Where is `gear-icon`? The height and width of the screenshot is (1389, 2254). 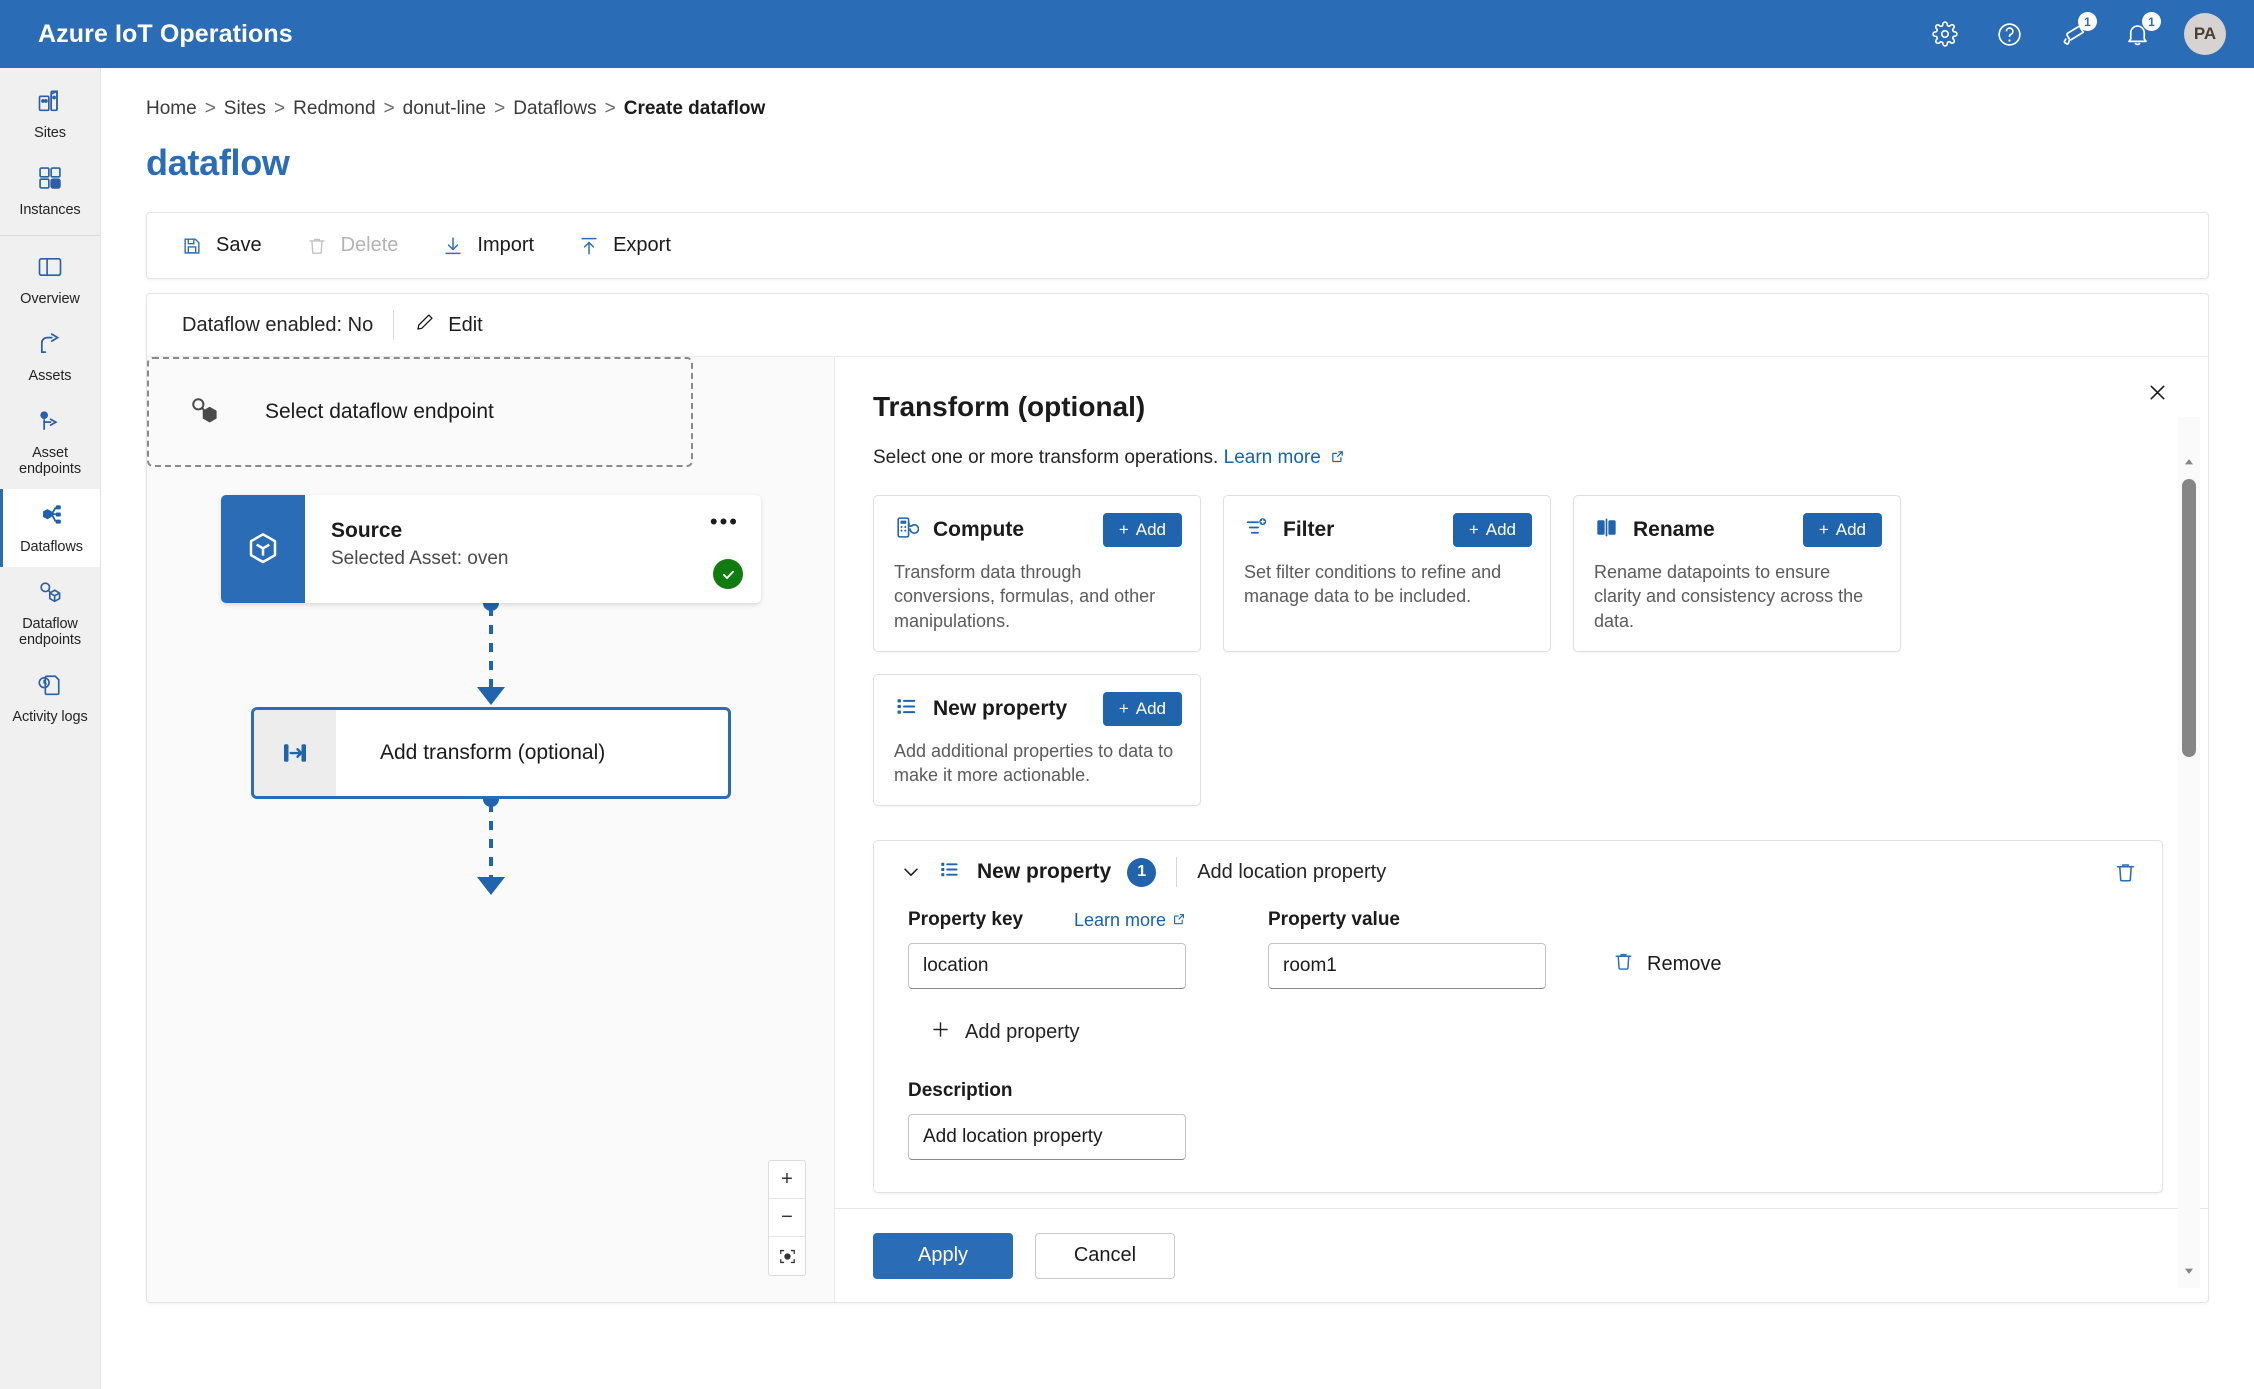
gear-icon is located at coordinates (1945, 34).